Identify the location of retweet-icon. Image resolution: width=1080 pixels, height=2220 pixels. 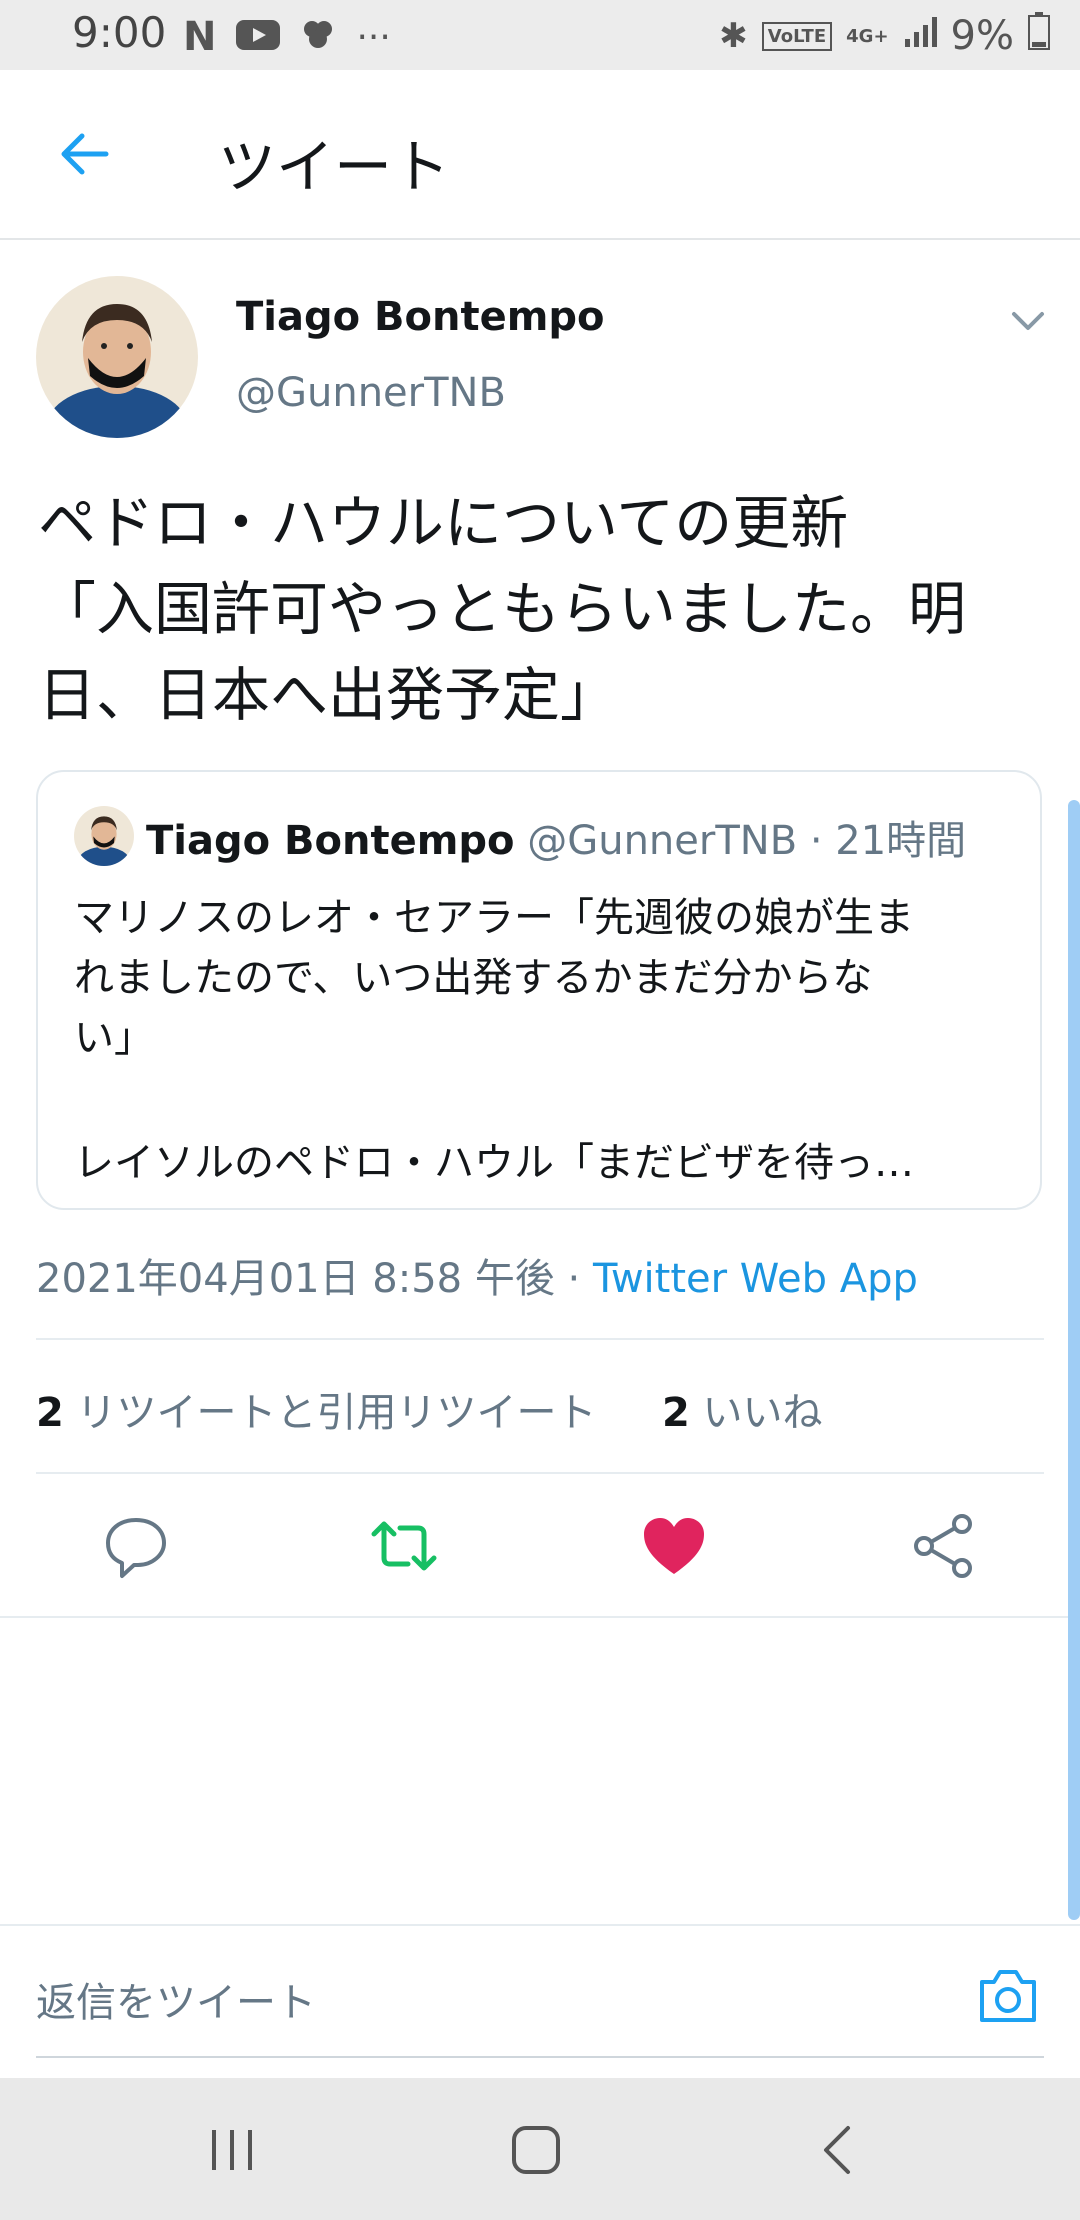
(404, 1546).